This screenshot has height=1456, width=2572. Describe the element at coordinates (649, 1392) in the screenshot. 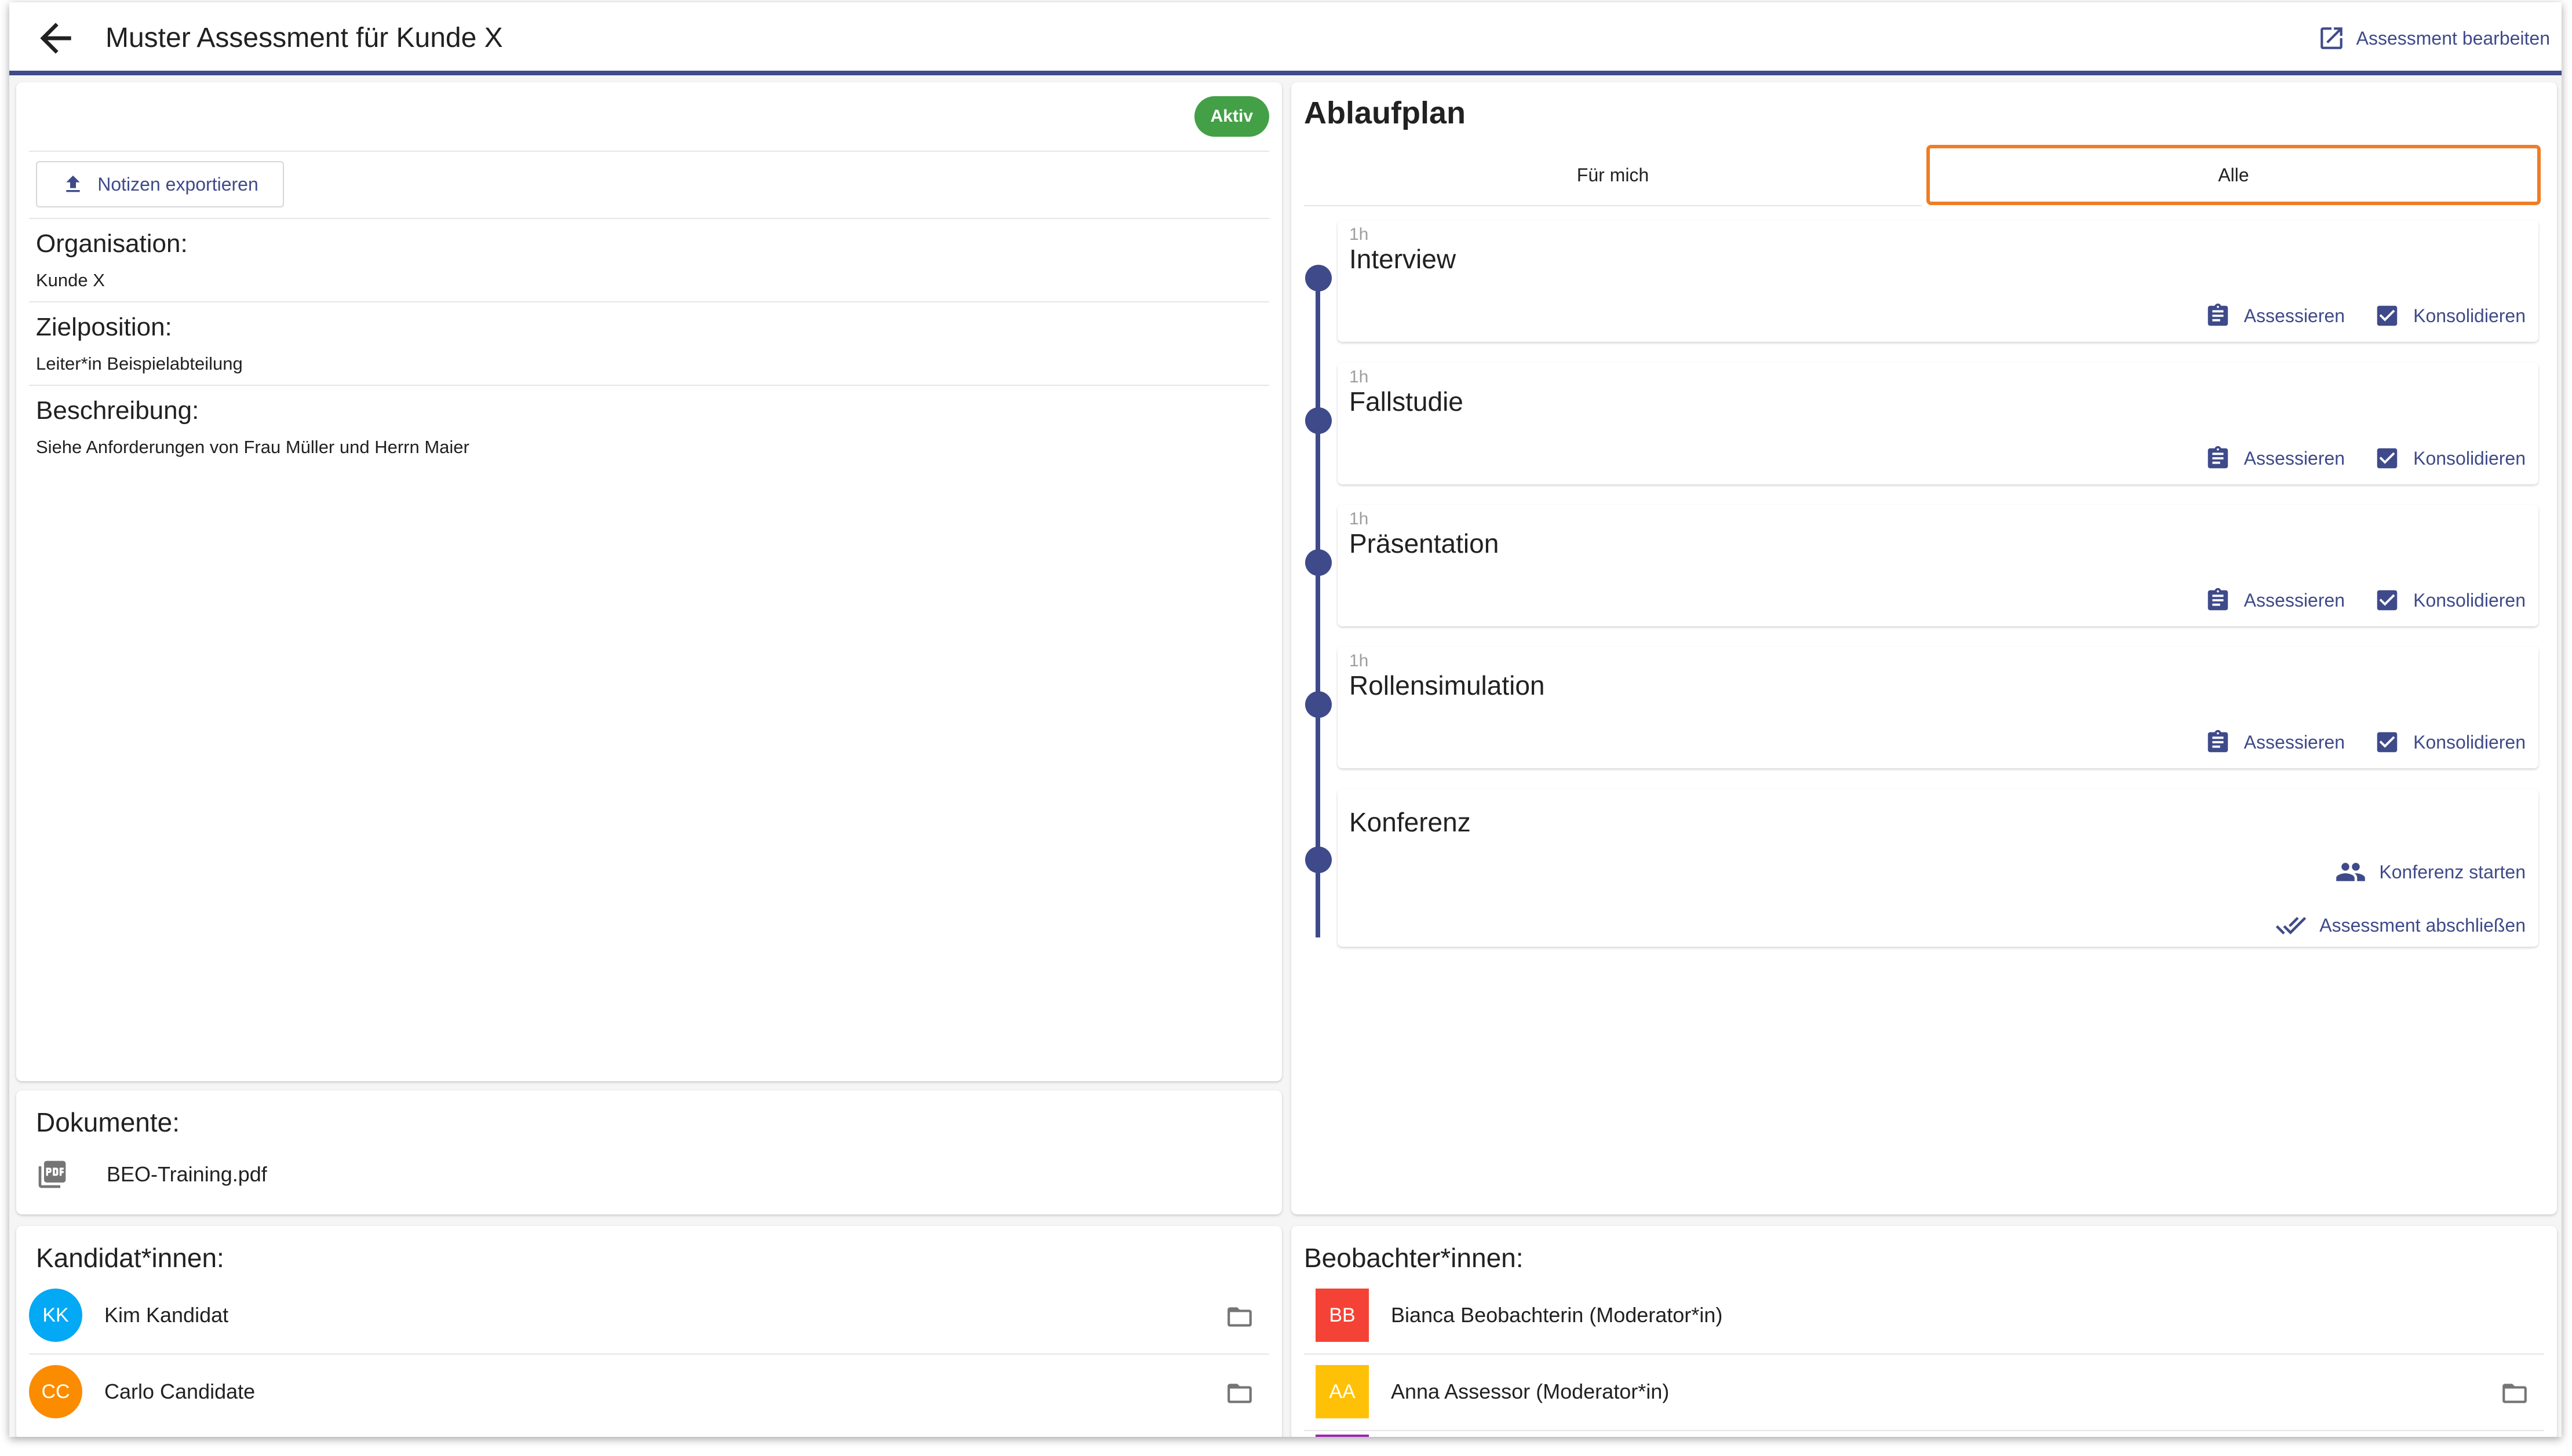

I see `candidate-row: CC Carlo Candidate` at that location.